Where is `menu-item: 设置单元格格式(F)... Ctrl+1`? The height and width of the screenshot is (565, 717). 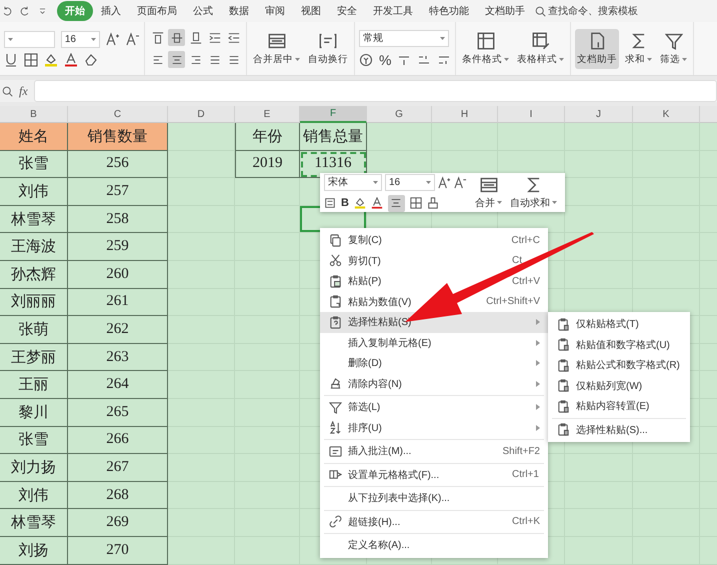
menu-item: 设置单元格格式(F)... Ctrl+1 is located at coordinates (434, 474).